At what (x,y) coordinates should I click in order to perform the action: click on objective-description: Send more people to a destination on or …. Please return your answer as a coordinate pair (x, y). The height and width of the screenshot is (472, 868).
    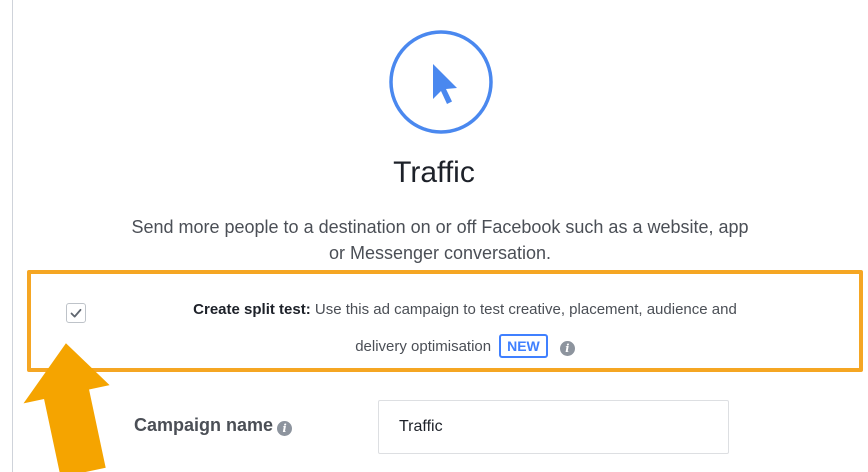
    Looking at the image, I should click on (440, 240).